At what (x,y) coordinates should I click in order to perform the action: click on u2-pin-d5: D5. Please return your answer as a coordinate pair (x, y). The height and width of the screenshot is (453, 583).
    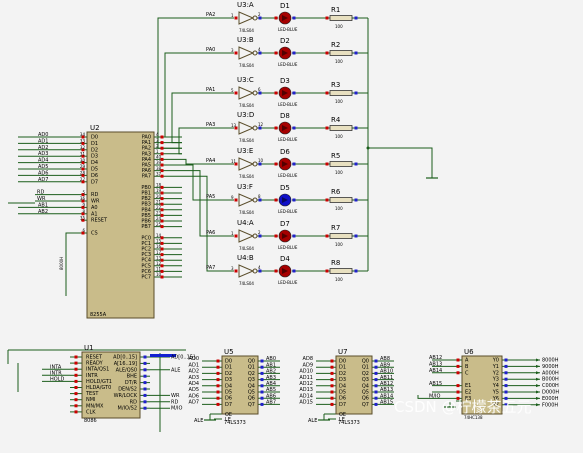
    Looking at the image, I should click on (94, 170).